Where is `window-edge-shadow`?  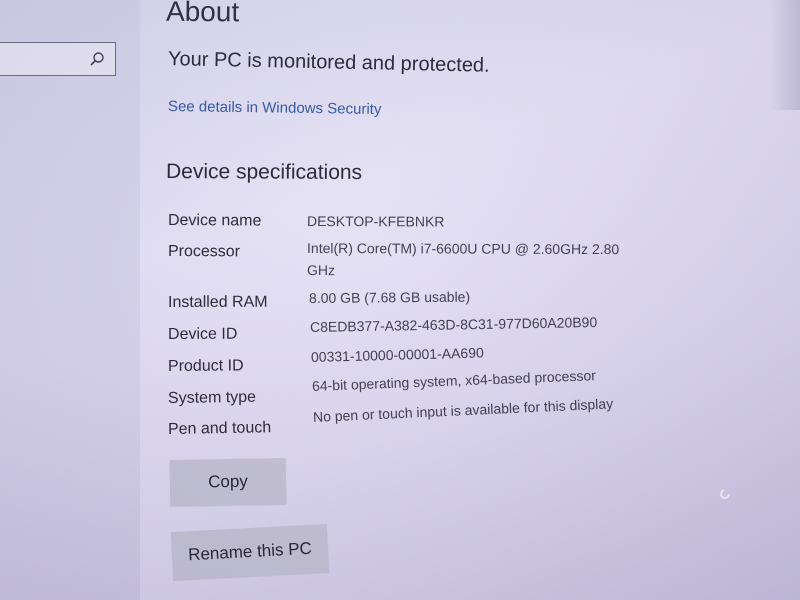
window-edge-shadow is located at coordinates (785, 55).